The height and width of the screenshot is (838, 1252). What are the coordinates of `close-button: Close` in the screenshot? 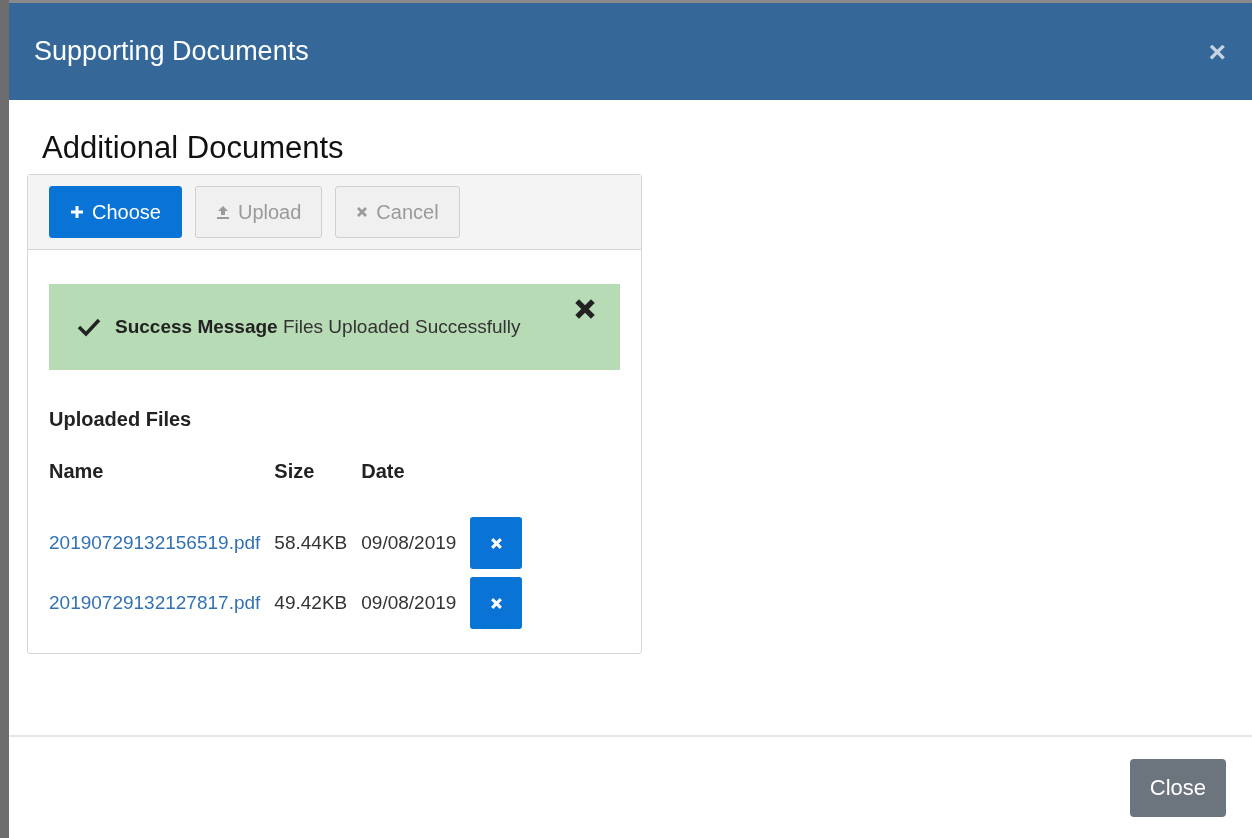 It's located at (1177, 787).